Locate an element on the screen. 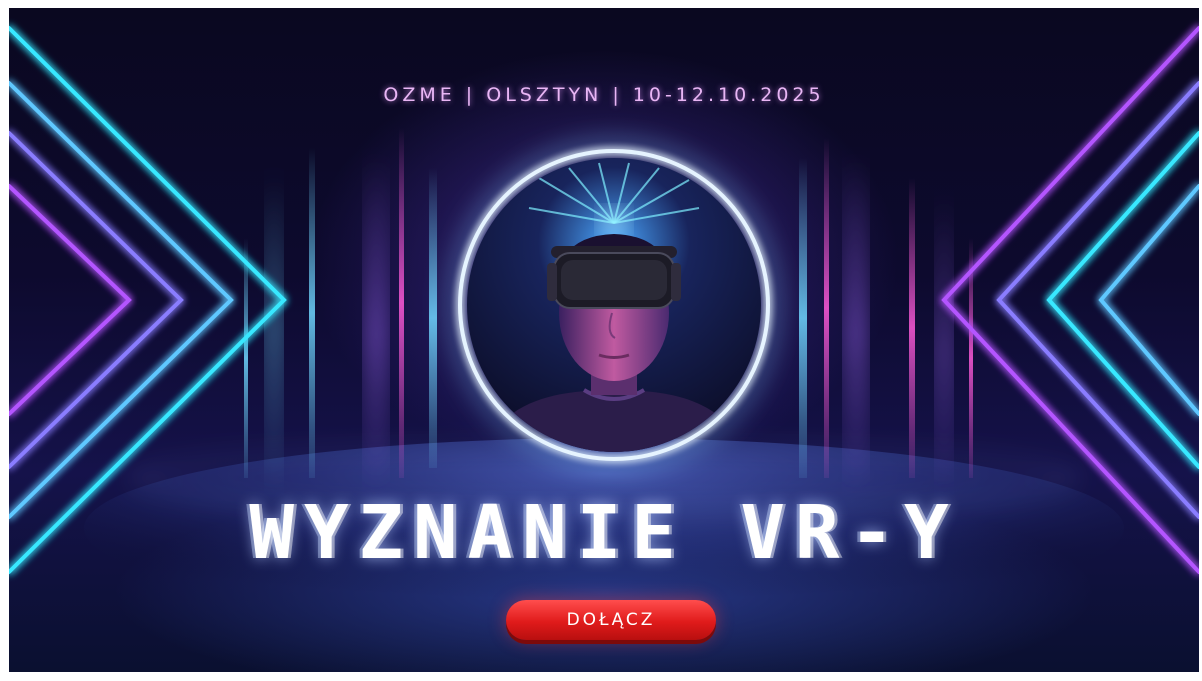 This screenshot has height=681, width=1202. event-info: OZME | OLSZTYN | 10-12.10.2025 is located at coordinates (604, 95).